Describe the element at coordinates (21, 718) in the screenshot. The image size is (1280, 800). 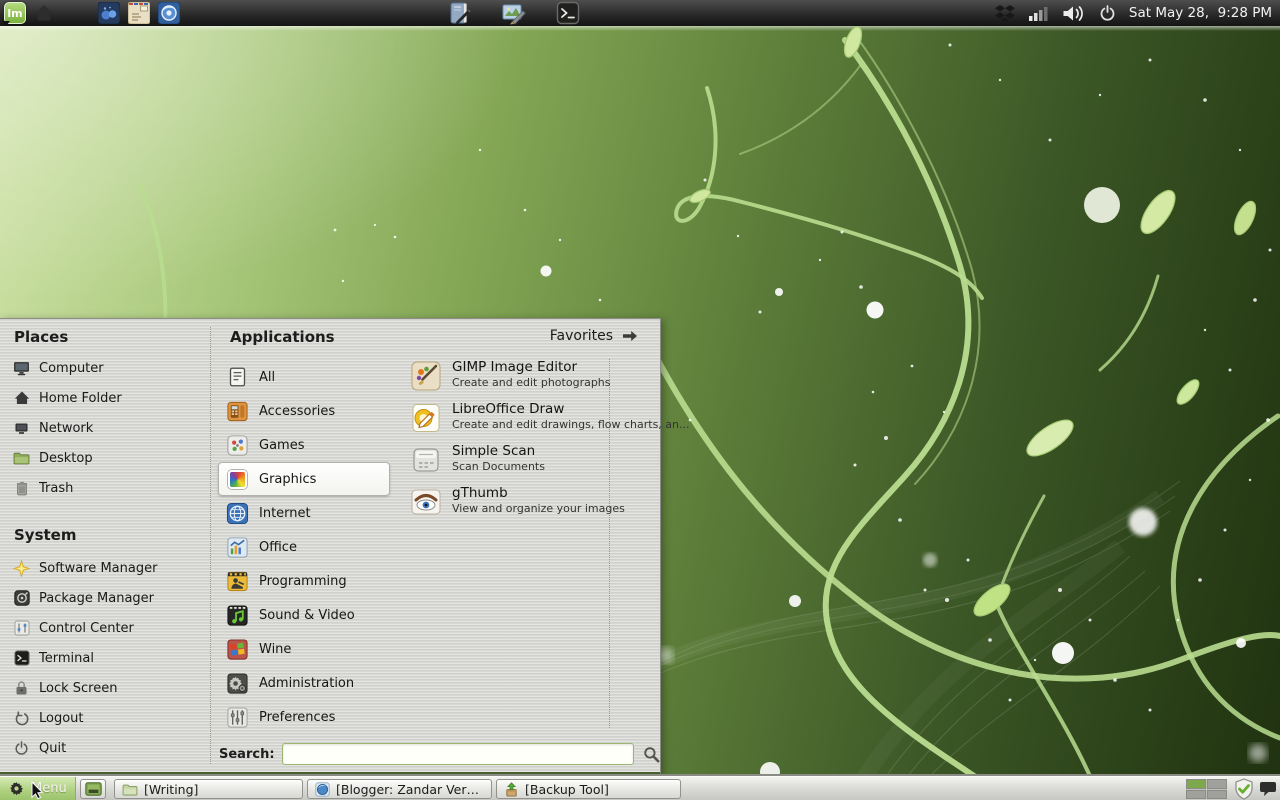
I see `logout-icon` at that location.